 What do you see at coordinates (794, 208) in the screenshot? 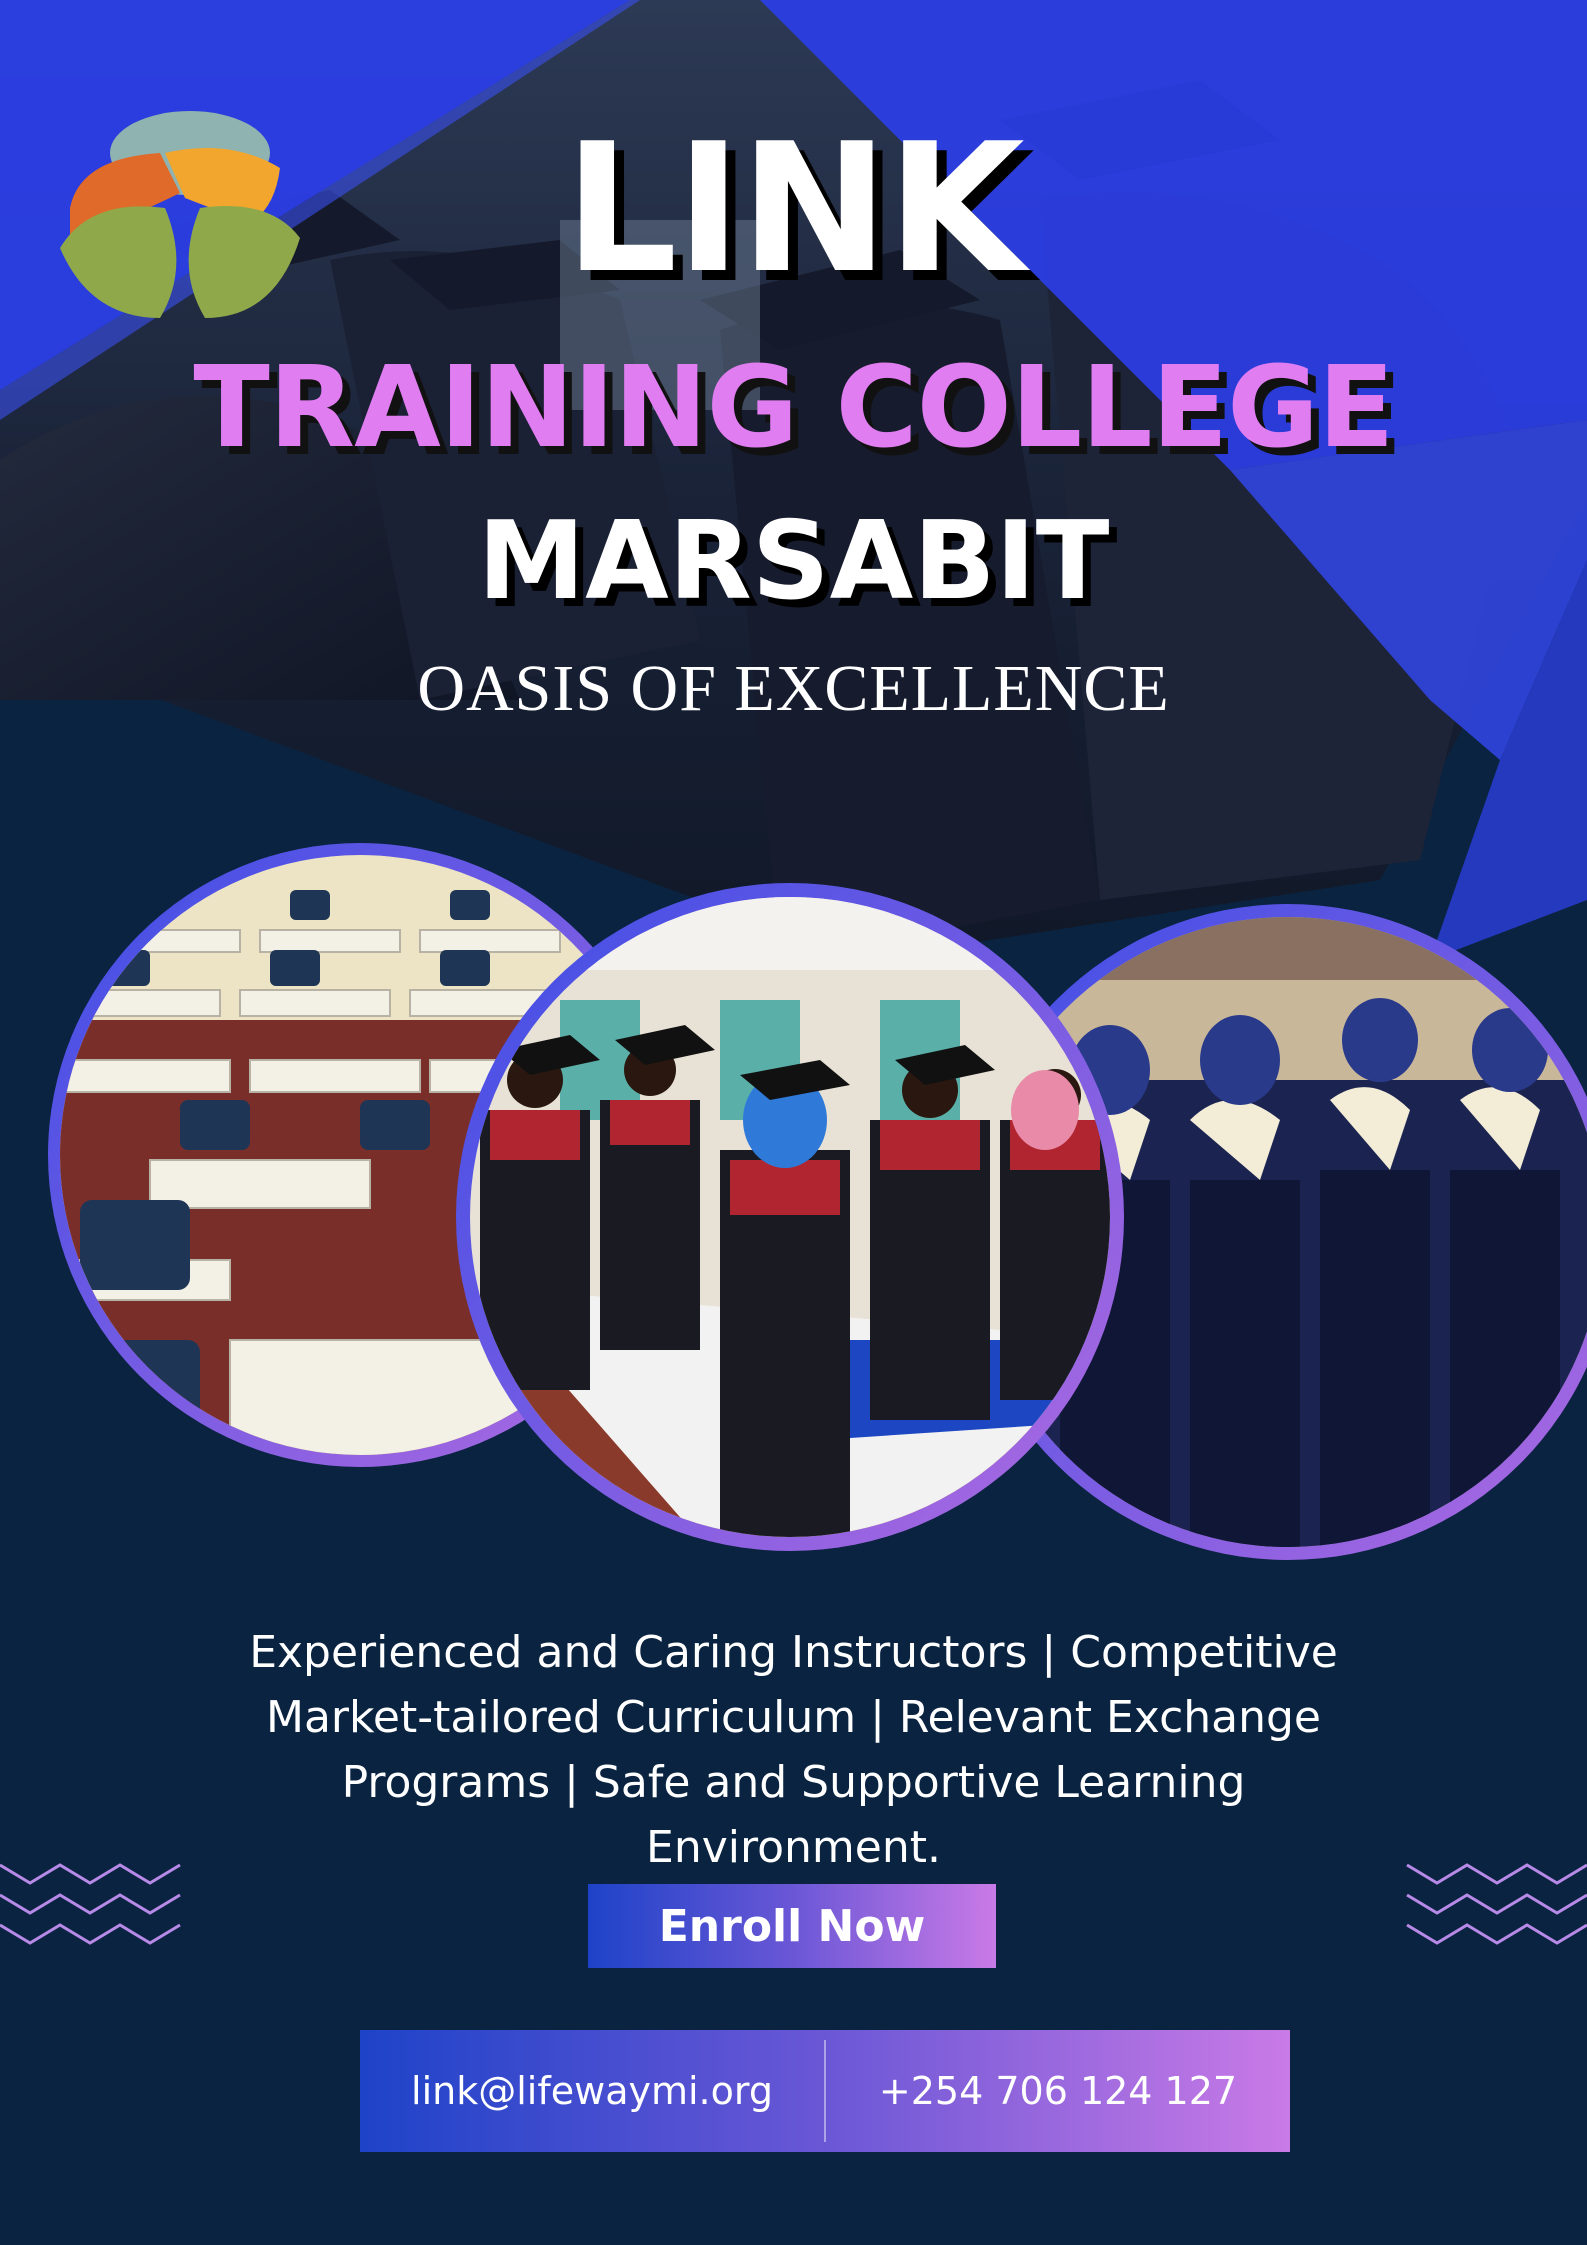
I see `title-link: LINK` at bounding box center [794, 208].